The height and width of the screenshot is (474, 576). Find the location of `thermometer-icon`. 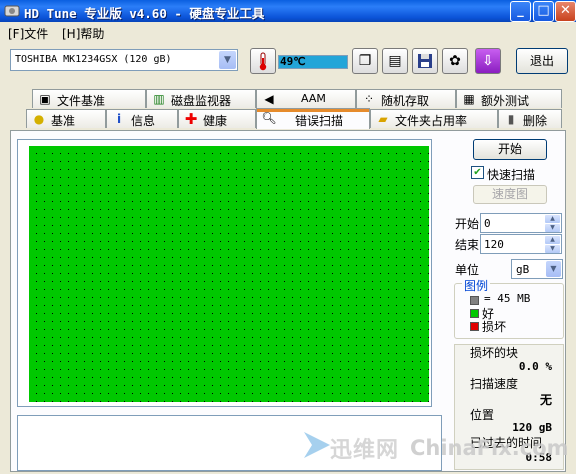

thermometer-icon is located at coordinates (263, 61).